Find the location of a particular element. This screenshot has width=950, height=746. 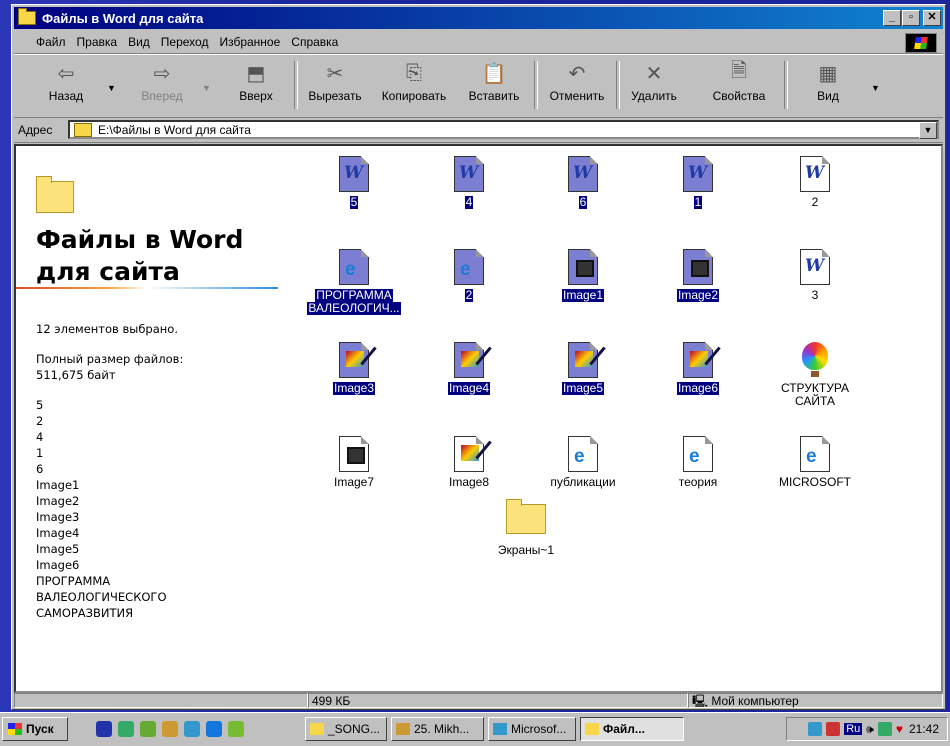

total-size-label: Полный размер файлов: is located at coordinates (110, 359).